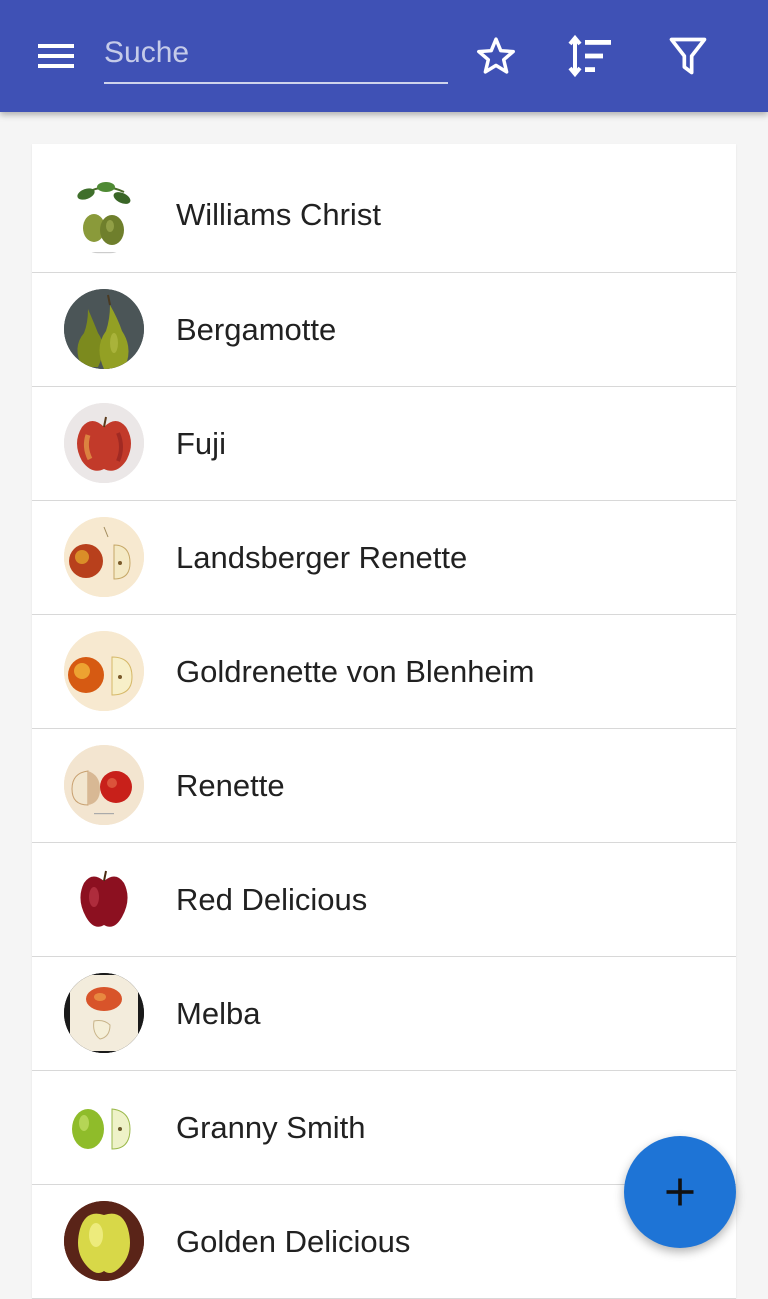 This screenshot has width=768, height=1299. Describe the element at coordinates (230, 785) in the screenshot. I see `list-item-label: Renette` at that location.